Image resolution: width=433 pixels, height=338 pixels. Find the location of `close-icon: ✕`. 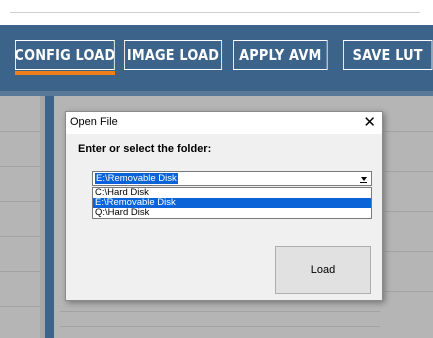

close-icon: ✕ is located at coordinates (369, 122).